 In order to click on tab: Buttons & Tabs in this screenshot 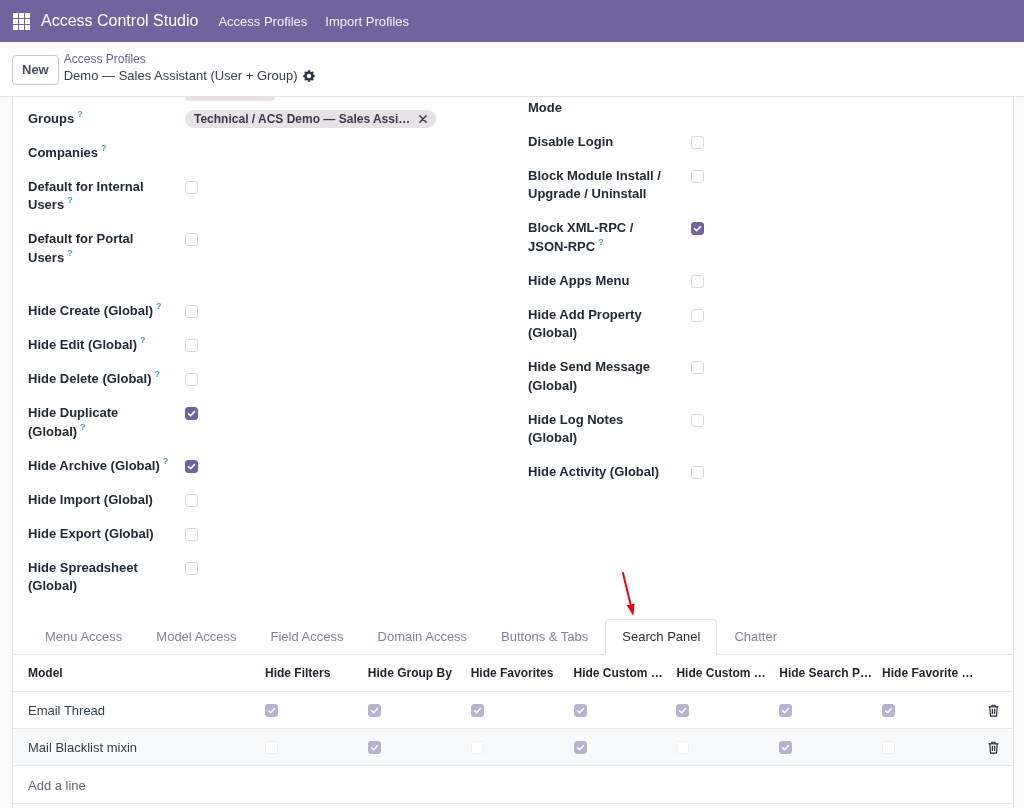, I will do `click(545, 637)`.